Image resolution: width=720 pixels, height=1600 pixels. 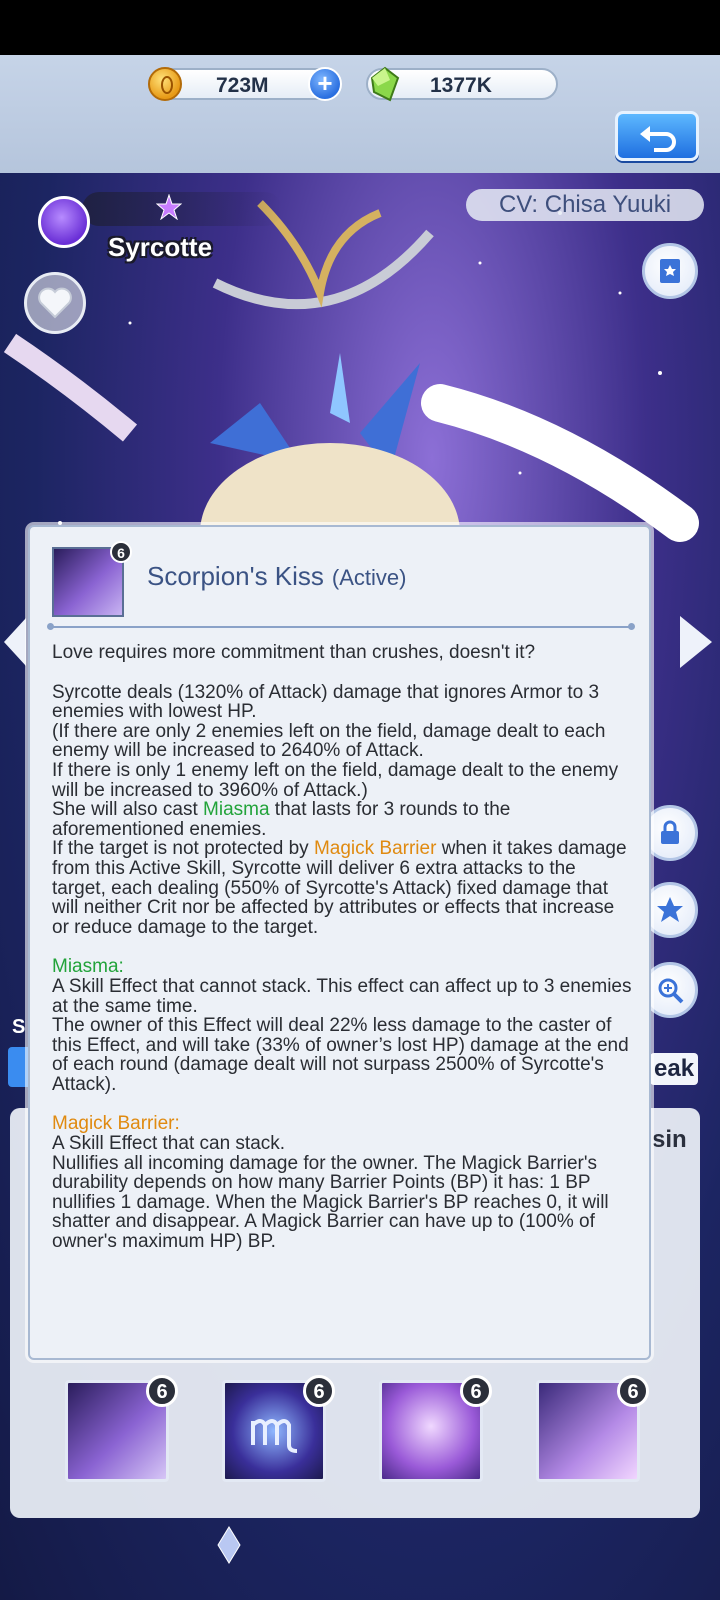 I want to click on edge-label: sin, so click(x=669, y=1139).